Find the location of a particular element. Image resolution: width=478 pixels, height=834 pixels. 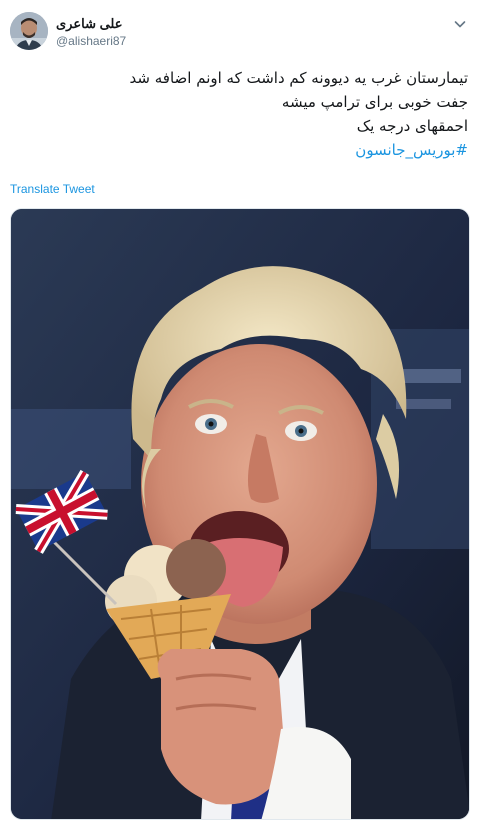

author-info: علی شاعری @alishaeri87 is located at coordinates (91, 32).